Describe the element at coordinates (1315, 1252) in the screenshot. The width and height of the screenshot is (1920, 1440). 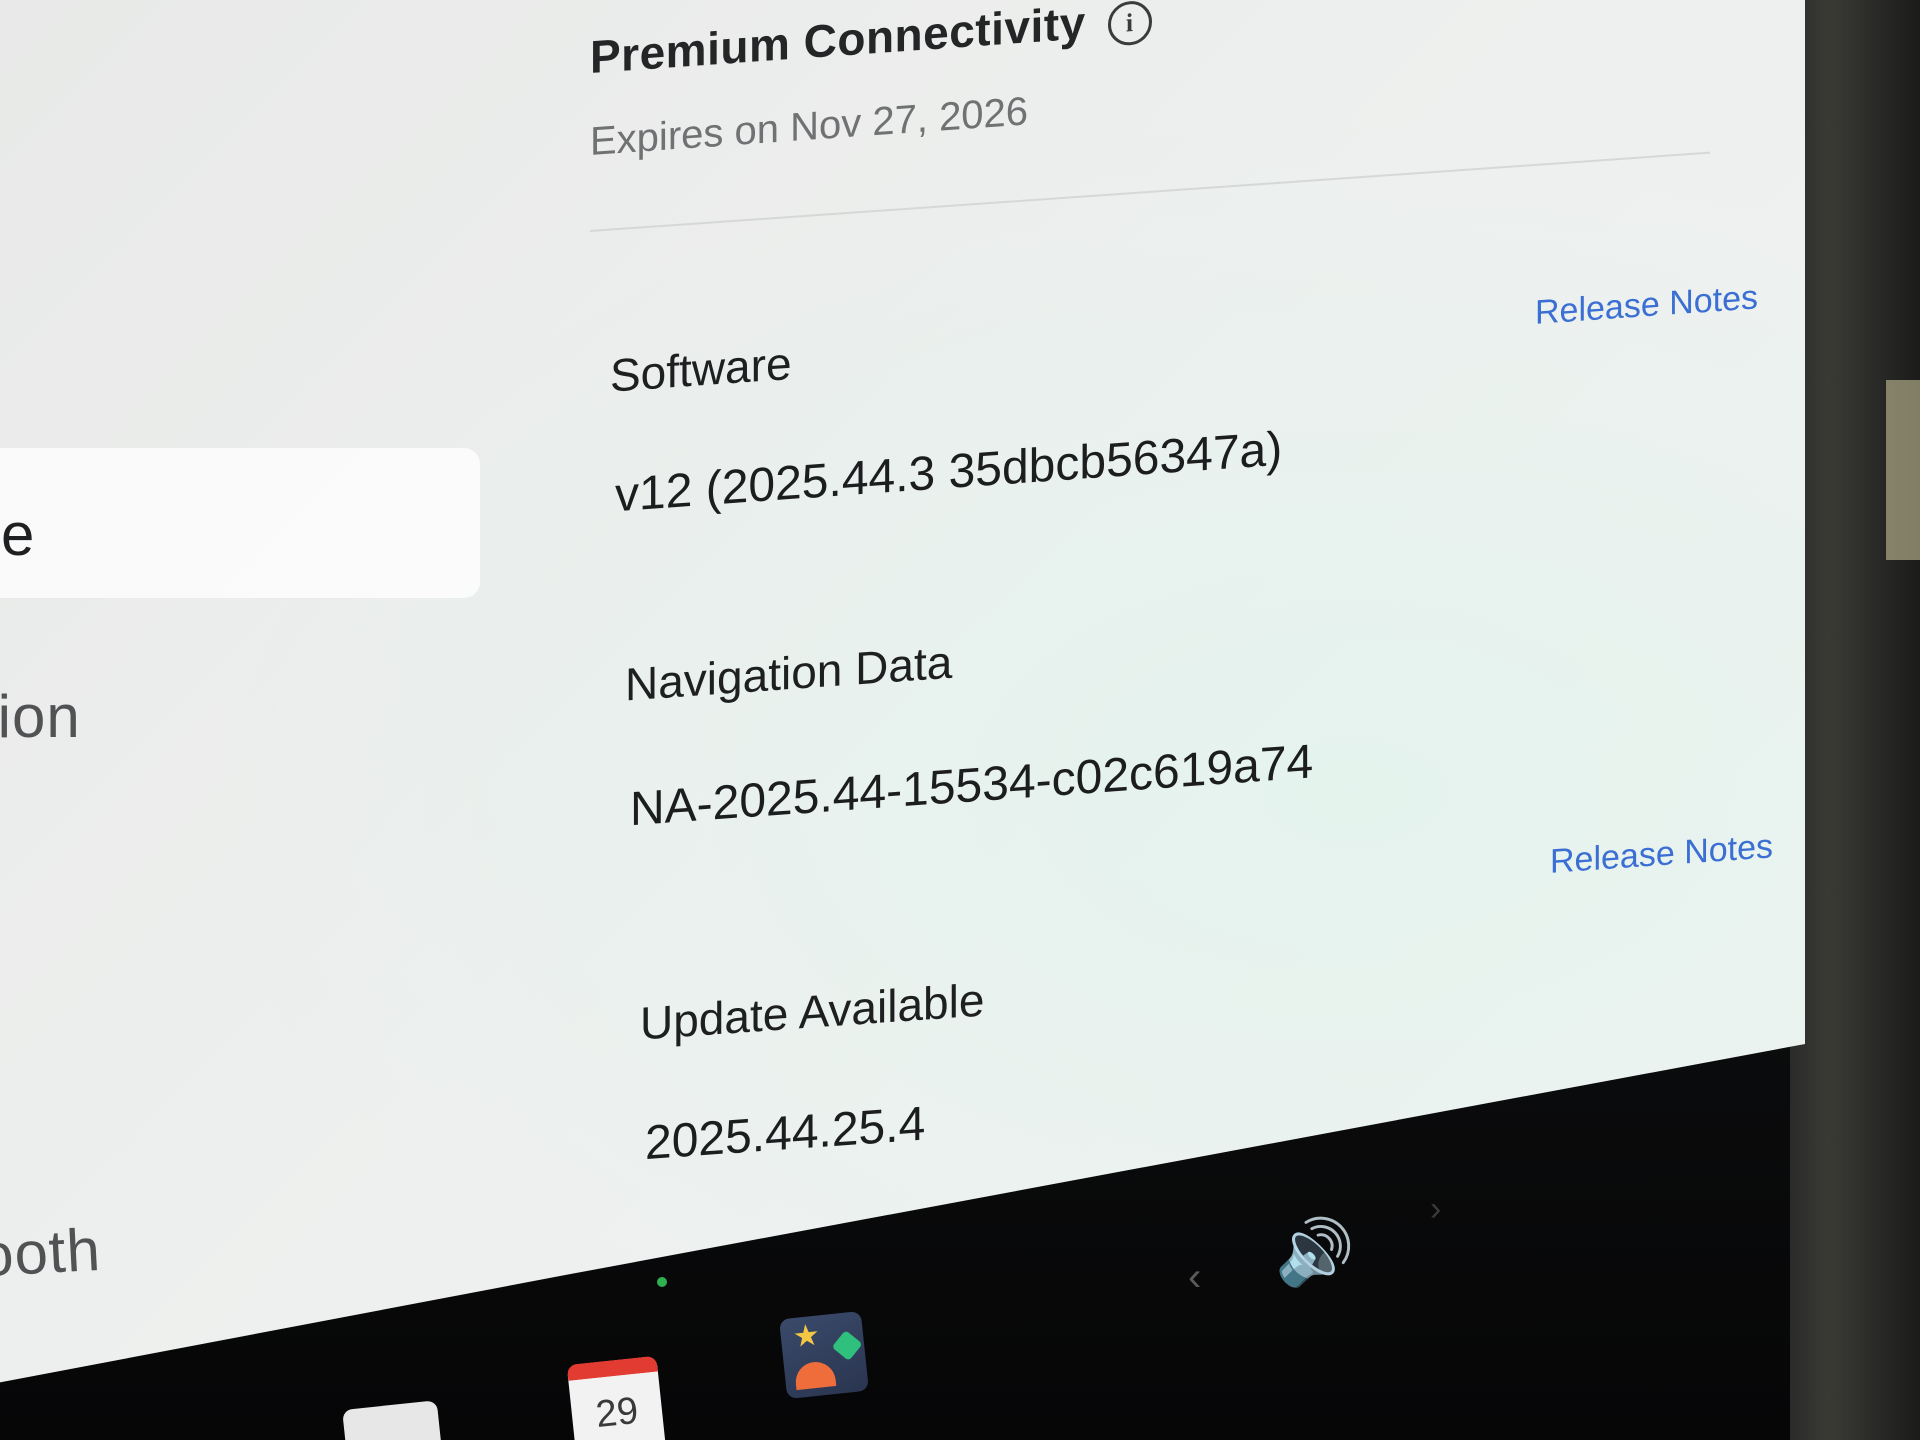
I see `volume-icon: 🔊` at that location.